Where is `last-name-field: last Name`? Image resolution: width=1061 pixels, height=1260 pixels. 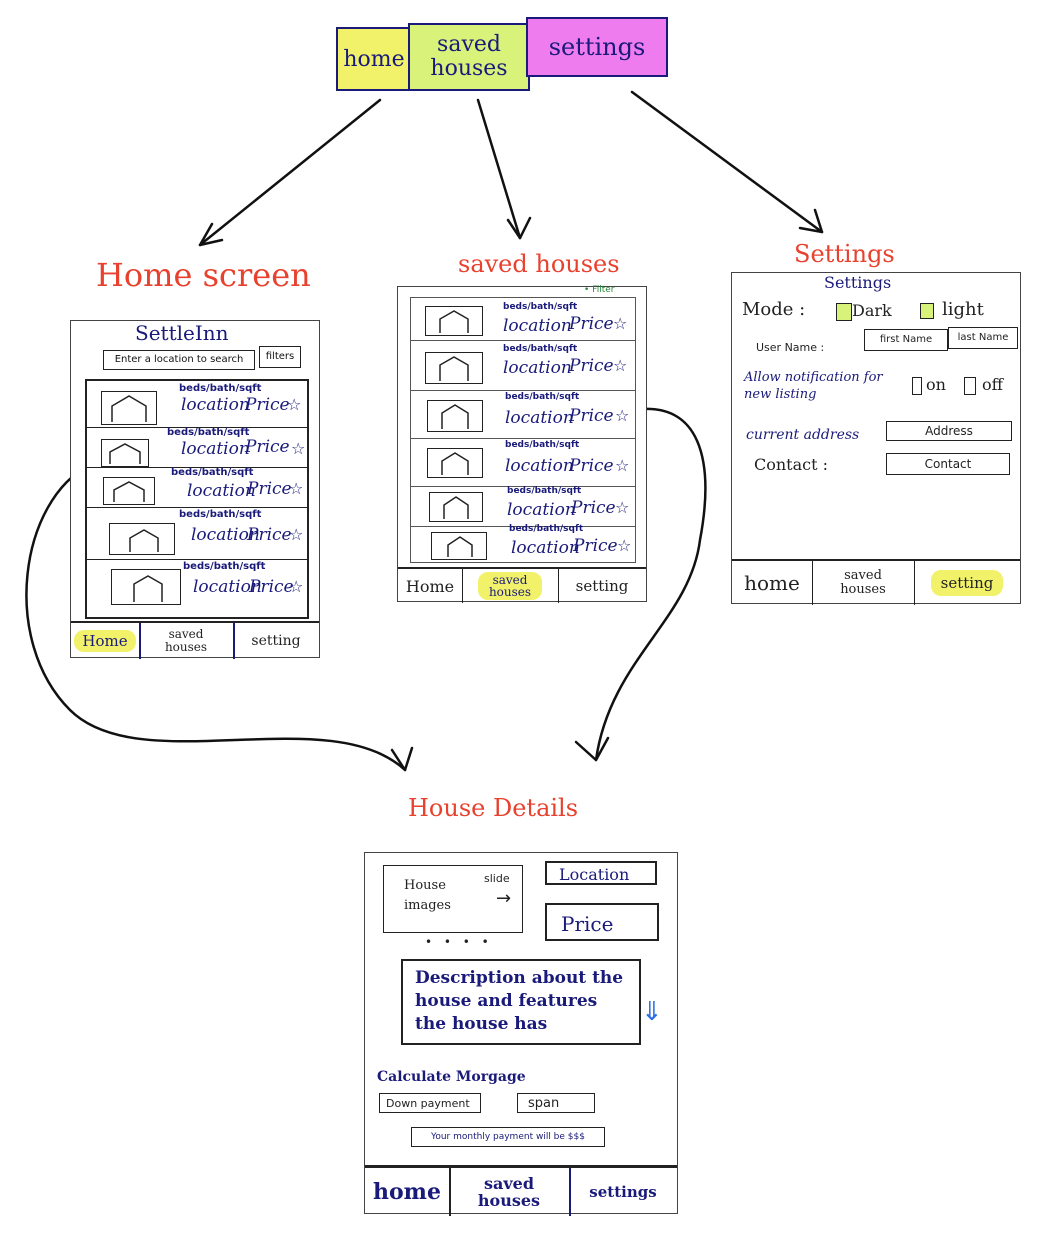 last-name-field: last Name is located at coordinates (983, 338).